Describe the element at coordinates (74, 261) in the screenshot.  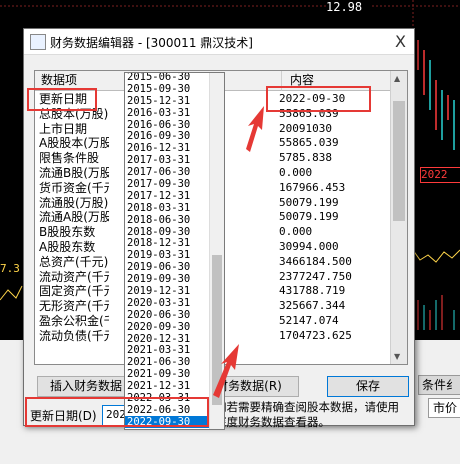
I see `row-item-name: 总资产(千元)` at that location.